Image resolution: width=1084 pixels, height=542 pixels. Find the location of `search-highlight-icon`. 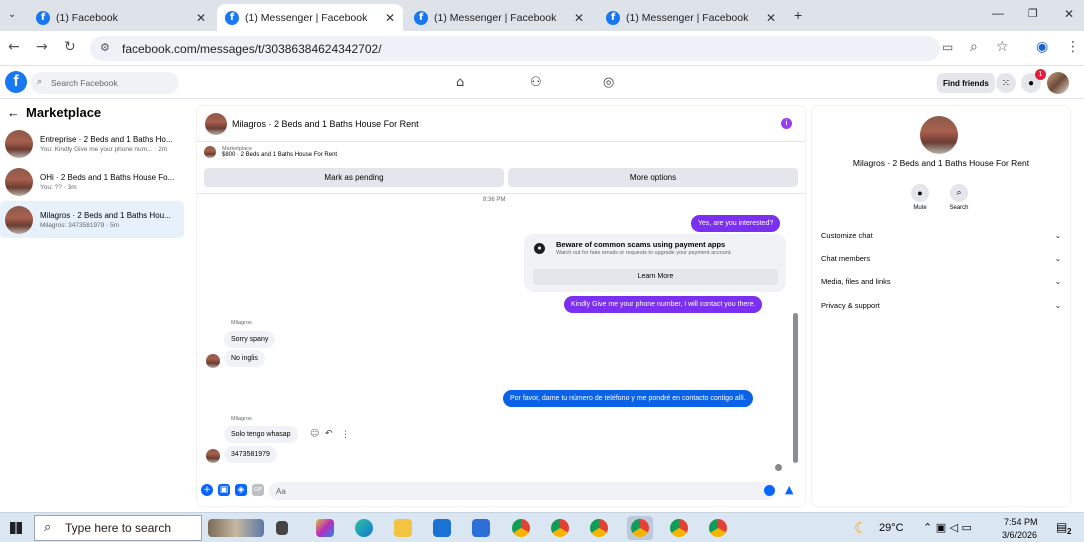

search-highlight-icon is located at coordinates (236, 528).